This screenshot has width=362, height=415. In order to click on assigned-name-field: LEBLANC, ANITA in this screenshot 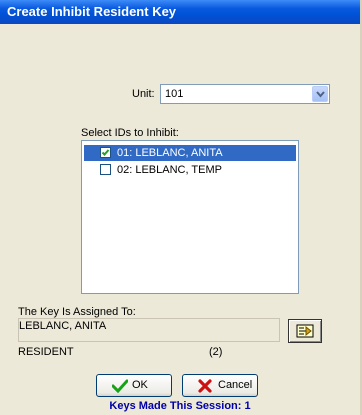, I will do `click(149, 330)`.